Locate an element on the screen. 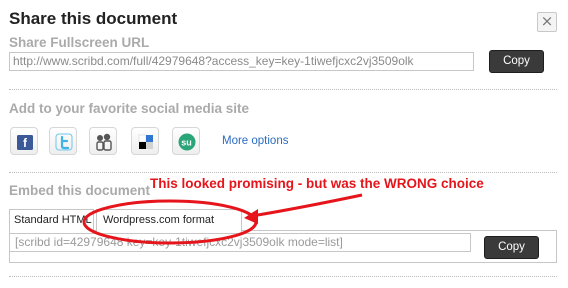 Image resolution: width=568 pixels, height=288 pixels. embed-label: Embed this document is located at coordinates (80, 190).